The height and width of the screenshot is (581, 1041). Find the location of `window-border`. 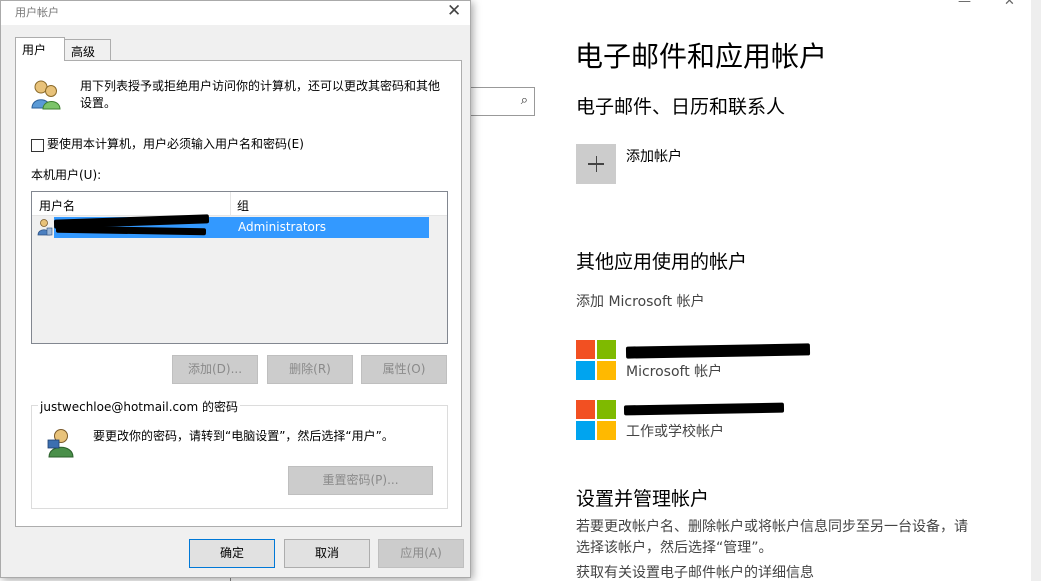

window-border is located at coordinates (1036, 290).